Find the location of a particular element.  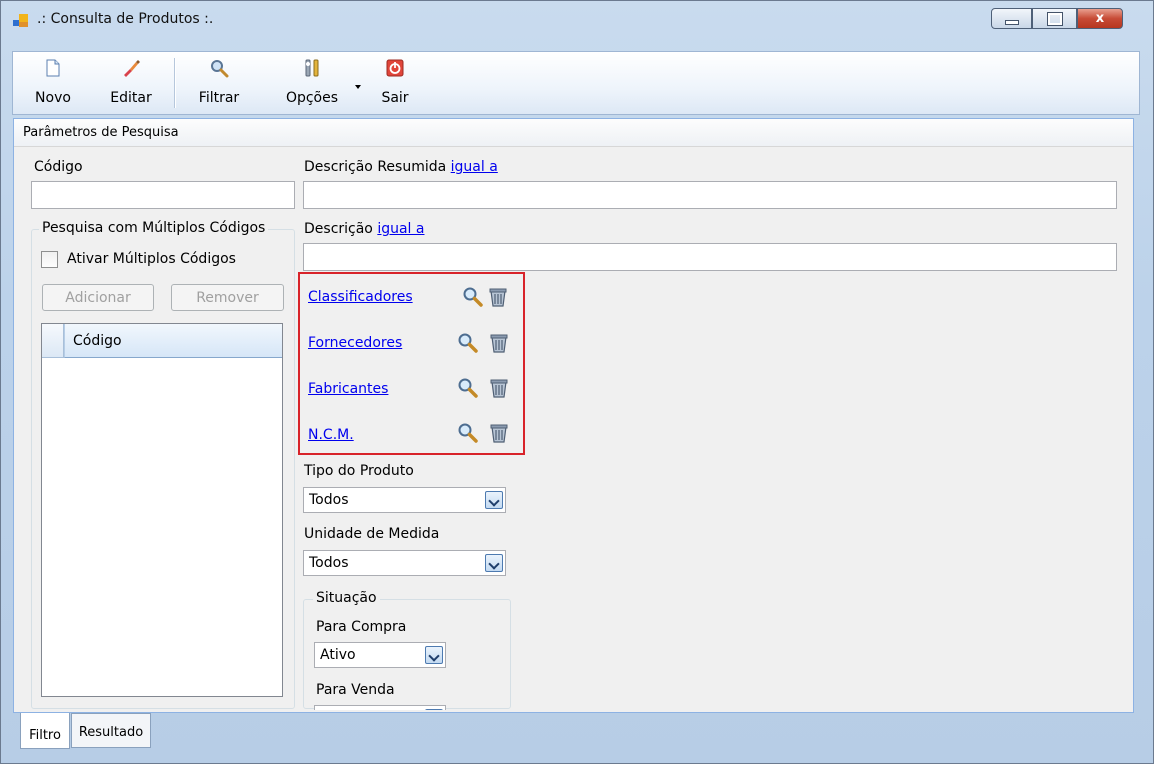

tab-filtro-label: Filtro is located at coordinates (45, 735).